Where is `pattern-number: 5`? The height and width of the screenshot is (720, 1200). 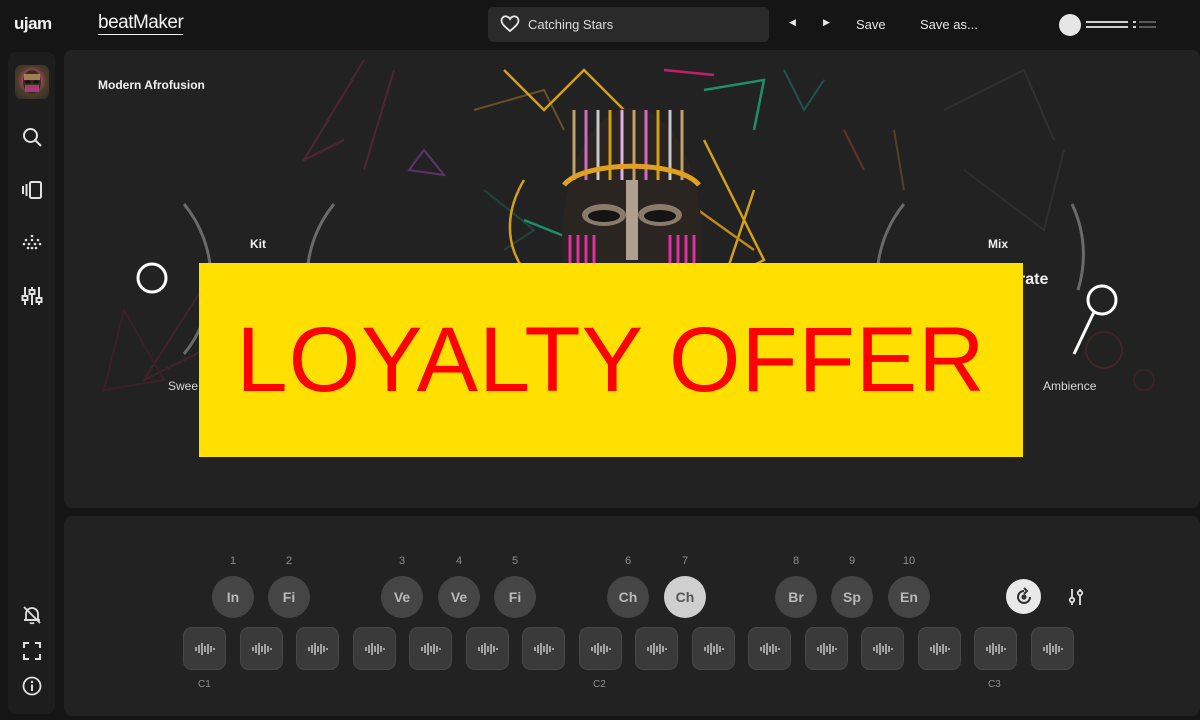 pattern-number: 5 is located at coordinates (515, 561).